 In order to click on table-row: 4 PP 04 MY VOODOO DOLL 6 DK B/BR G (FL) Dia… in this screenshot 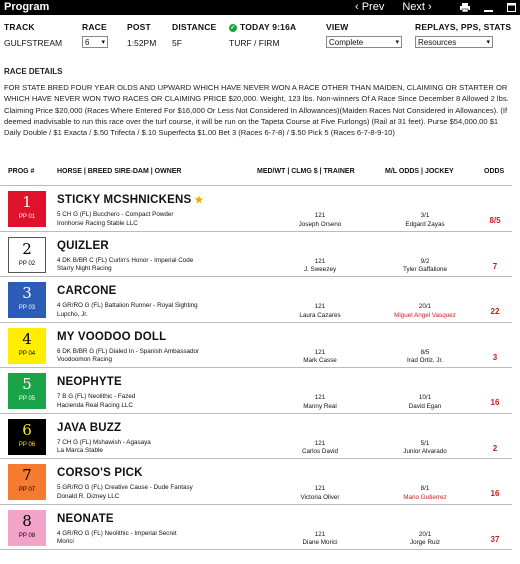, I will do `click(256, 344)`.